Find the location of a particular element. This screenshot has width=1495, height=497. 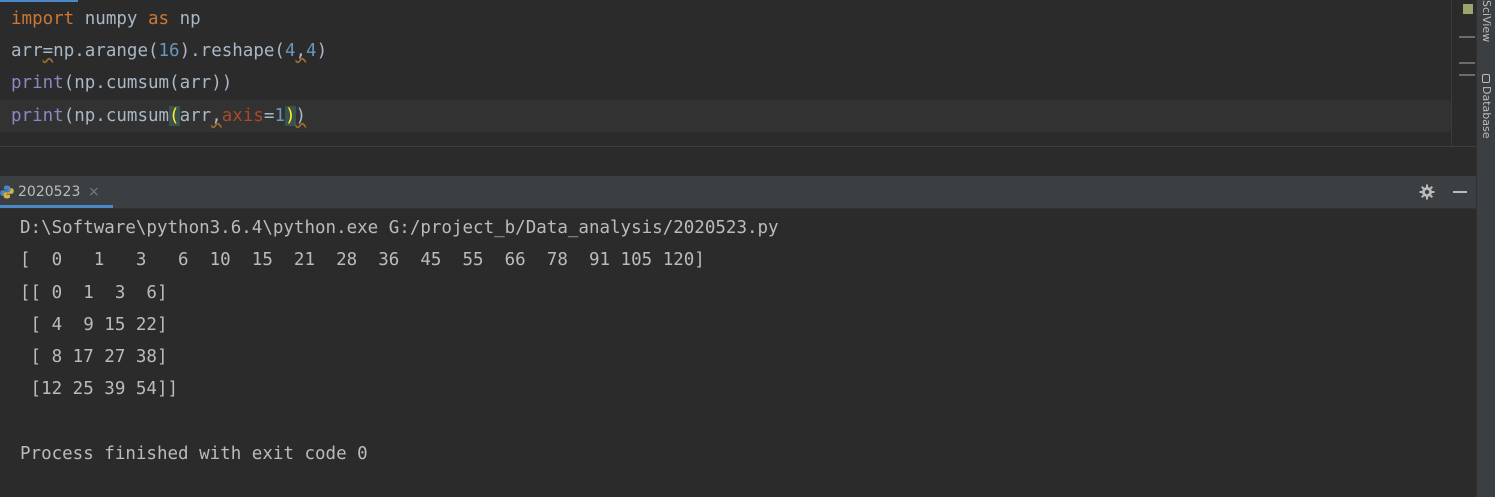

cumsum-call: (np.cumsum is located at coordinates (116, 116).